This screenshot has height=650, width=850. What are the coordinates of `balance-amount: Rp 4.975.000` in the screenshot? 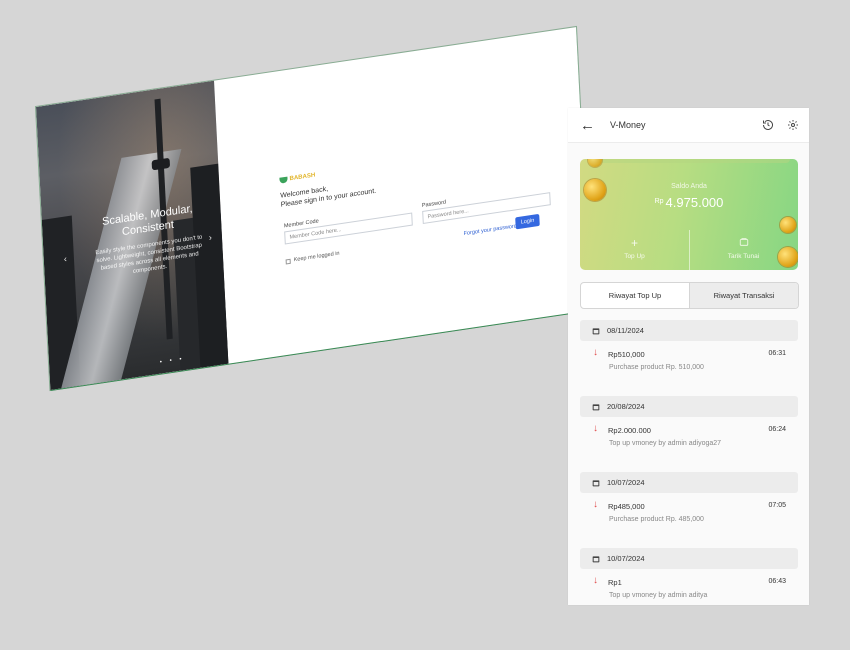 It's located at (689, 202).